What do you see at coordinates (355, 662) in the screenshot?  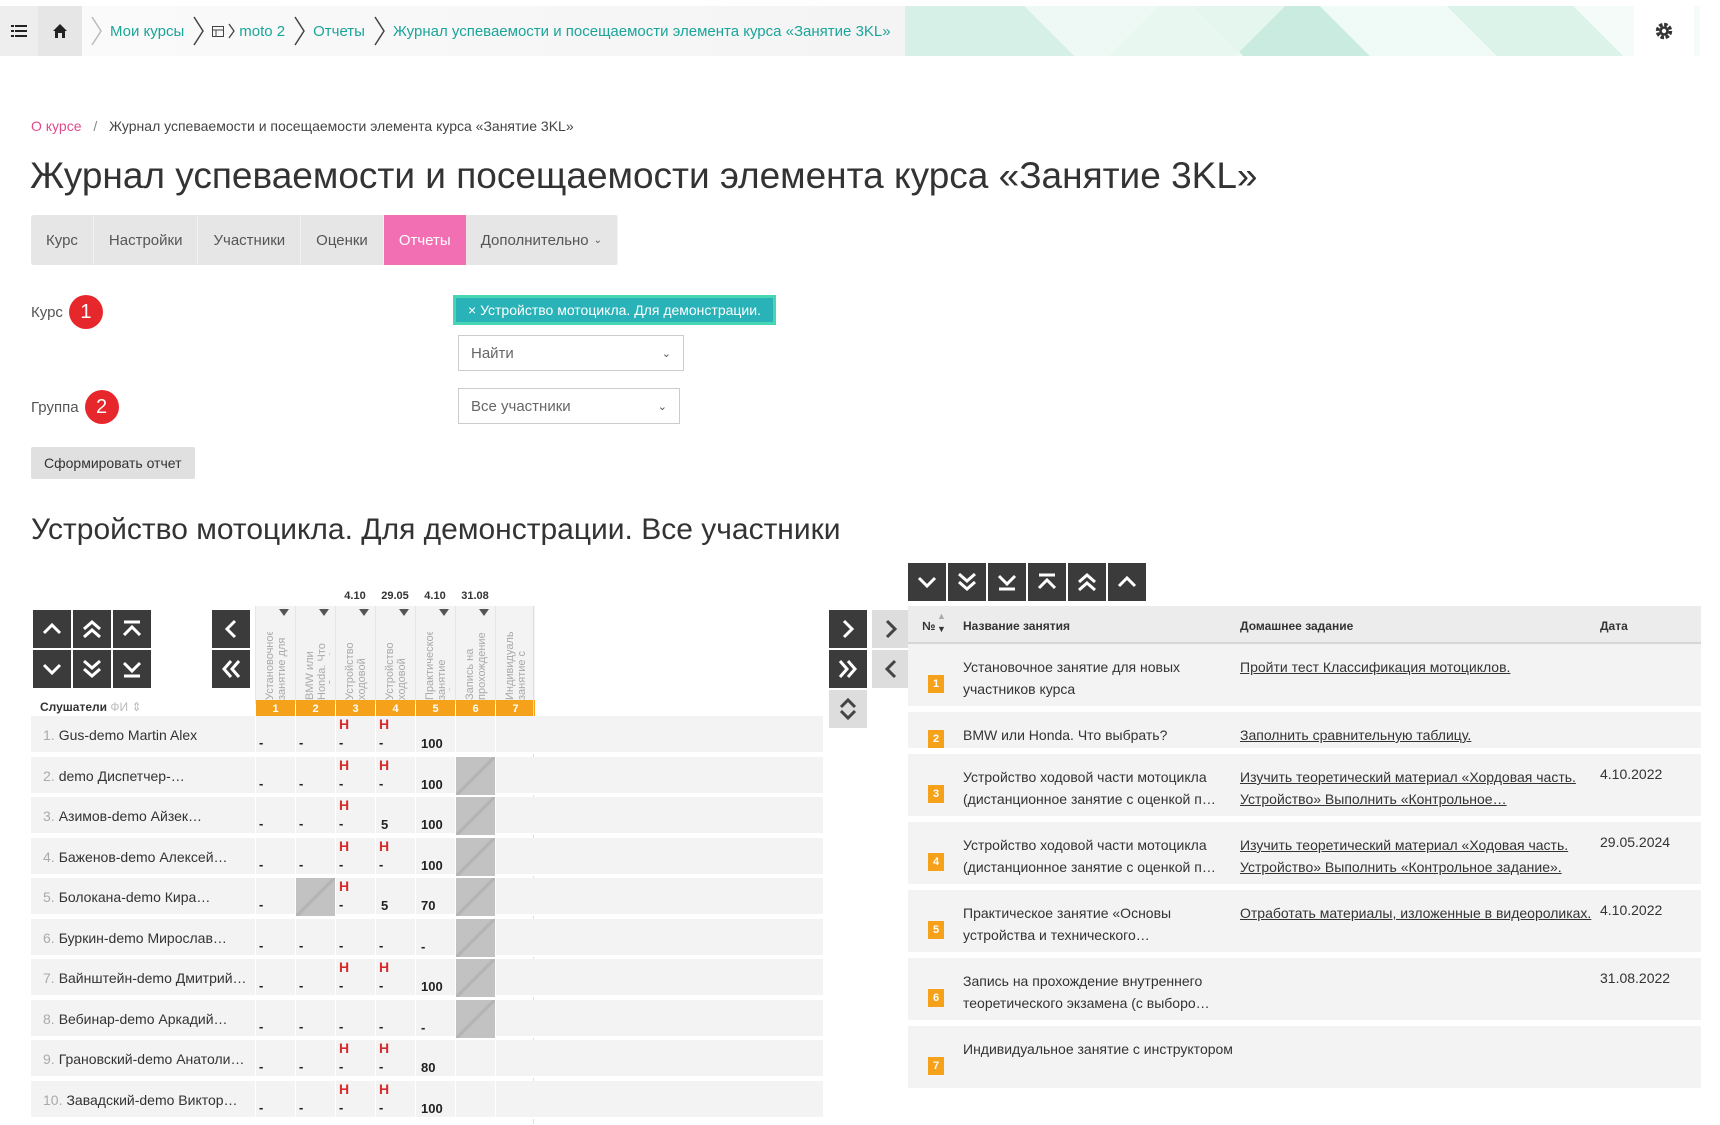 I see `journal-column-header: Устройство ходовой части мотоцикла3` at bounding box center [355, 662].